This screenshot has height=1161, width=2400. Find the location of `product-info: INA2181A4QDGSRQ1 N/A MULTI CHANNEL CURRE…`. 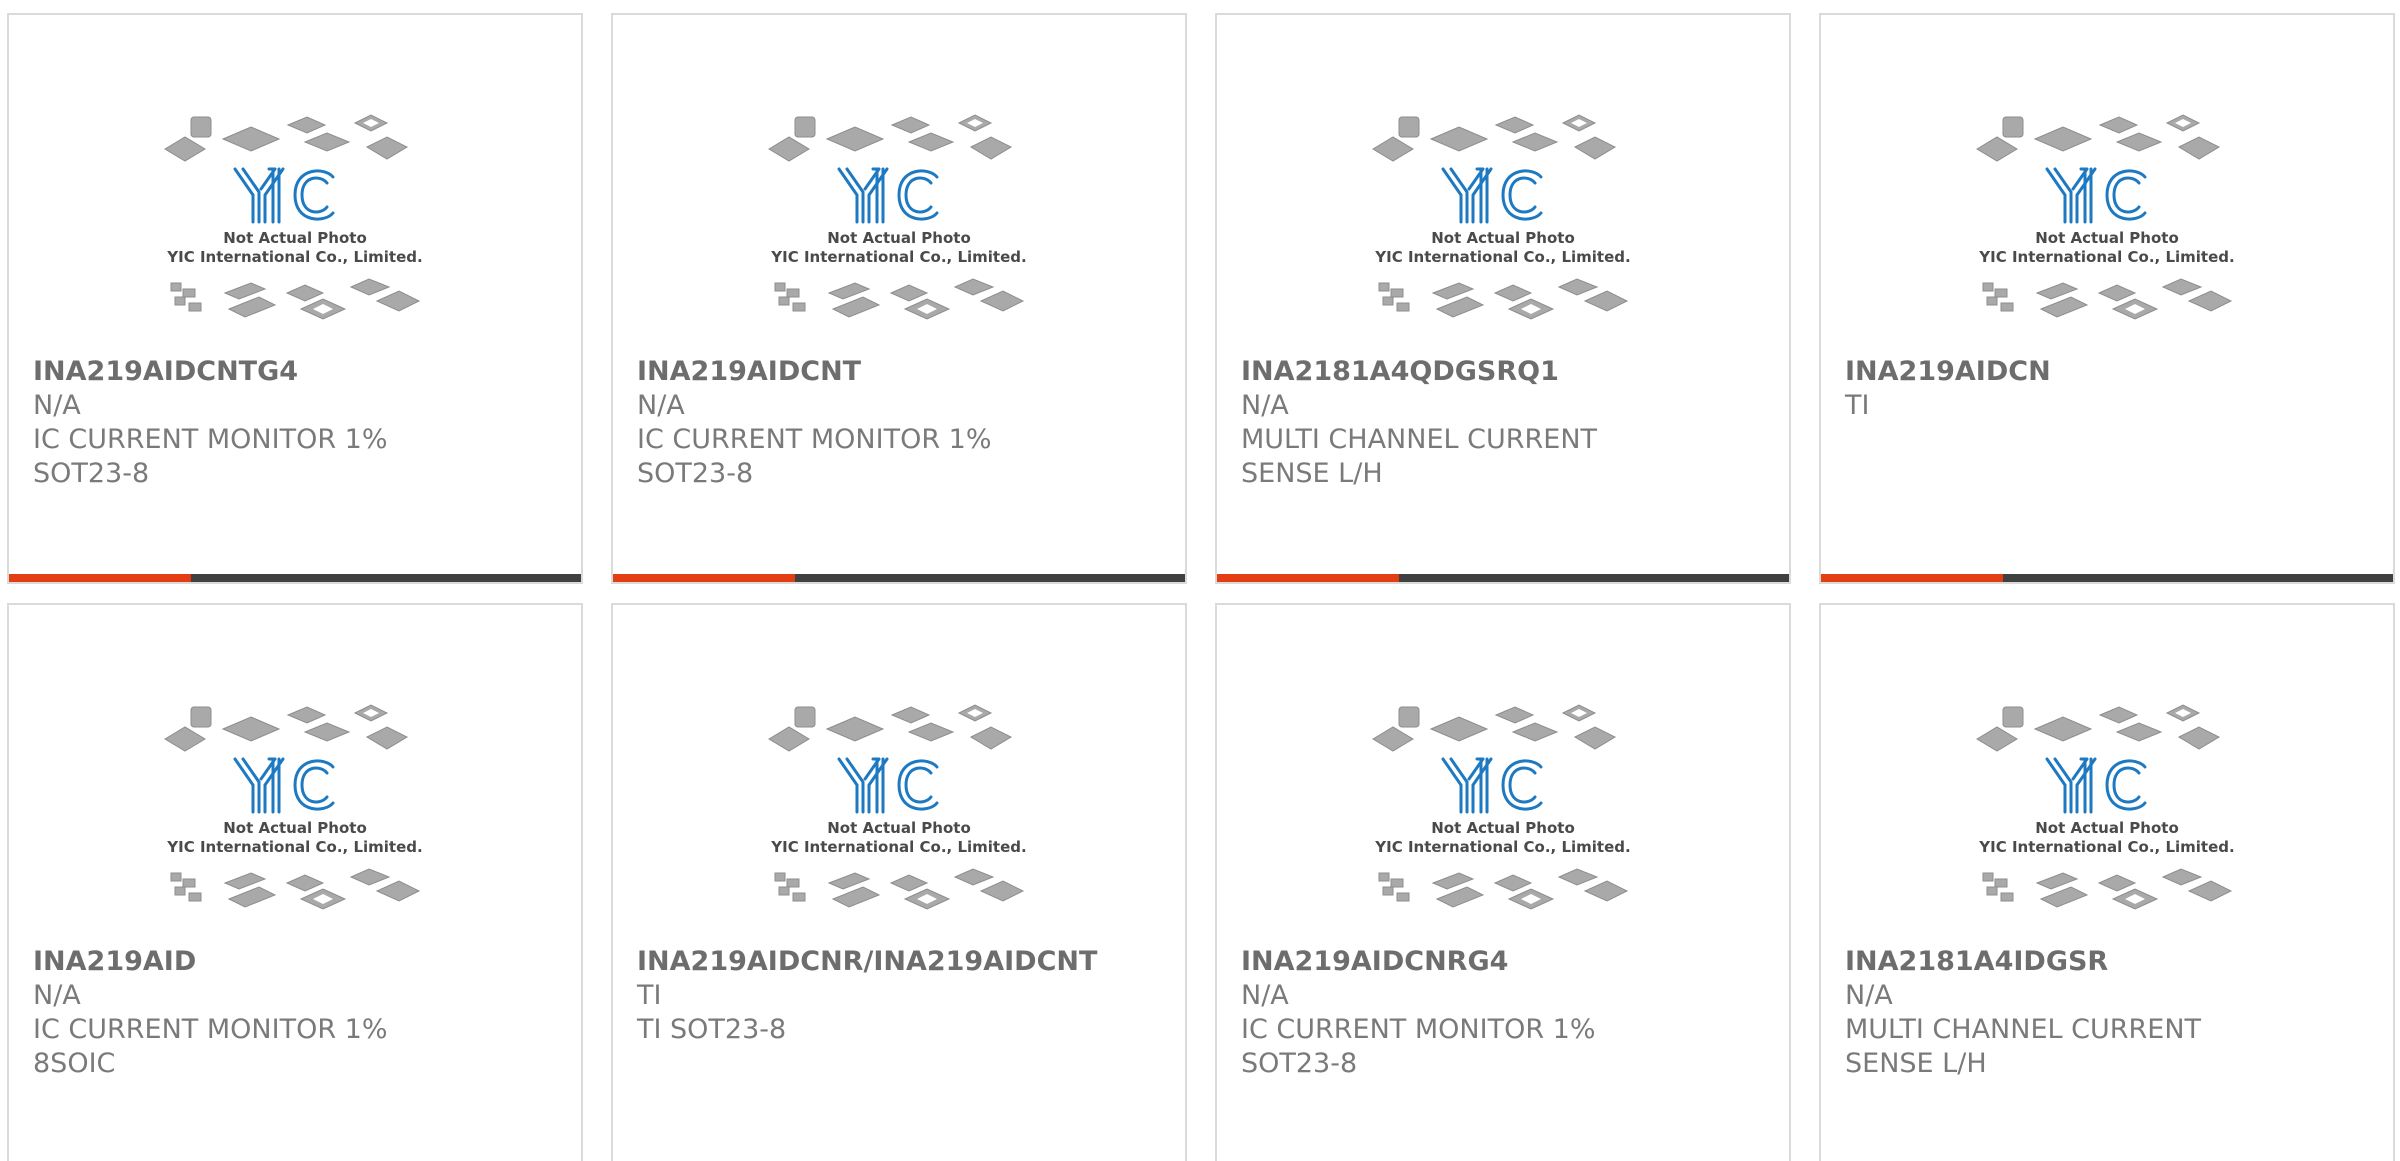

product-info: INA2181A4QDGSRQ1 N/A MULTI CHANNEL CURRE… is located at coordinates (1510, 423).